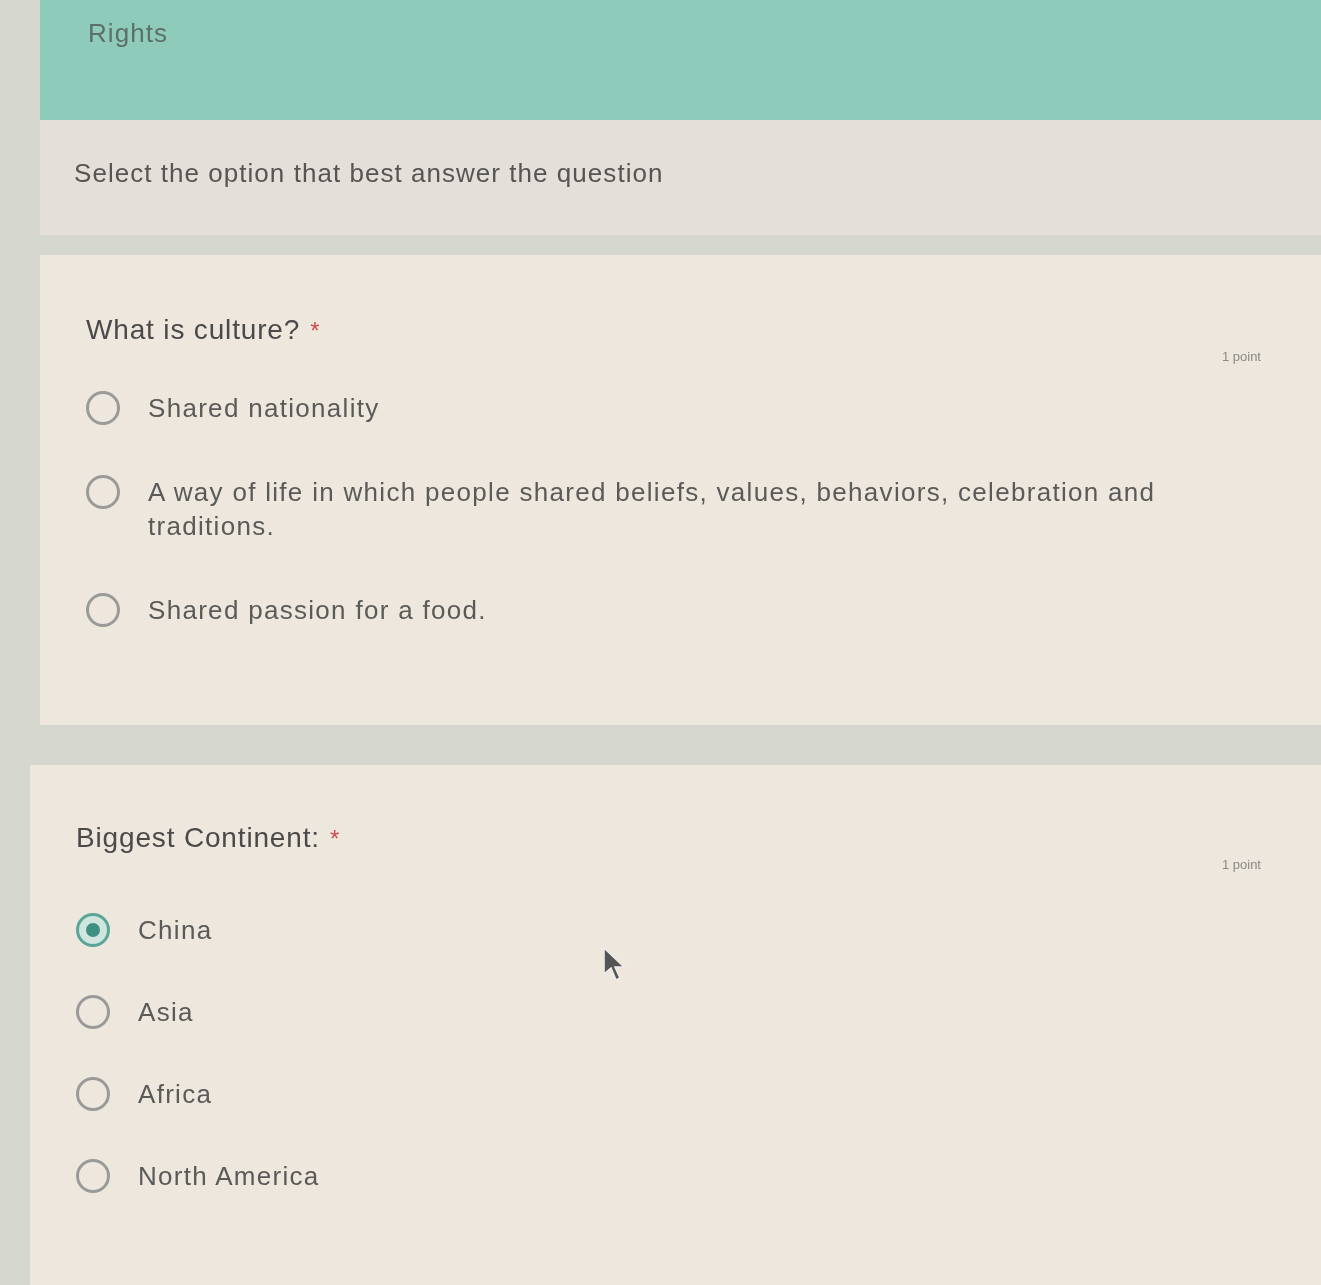 This screenshot has width=1321, height=1285. Describe the element at coordinates (128, 33) in the screenshot. I see `form-title: Rights` at that location.